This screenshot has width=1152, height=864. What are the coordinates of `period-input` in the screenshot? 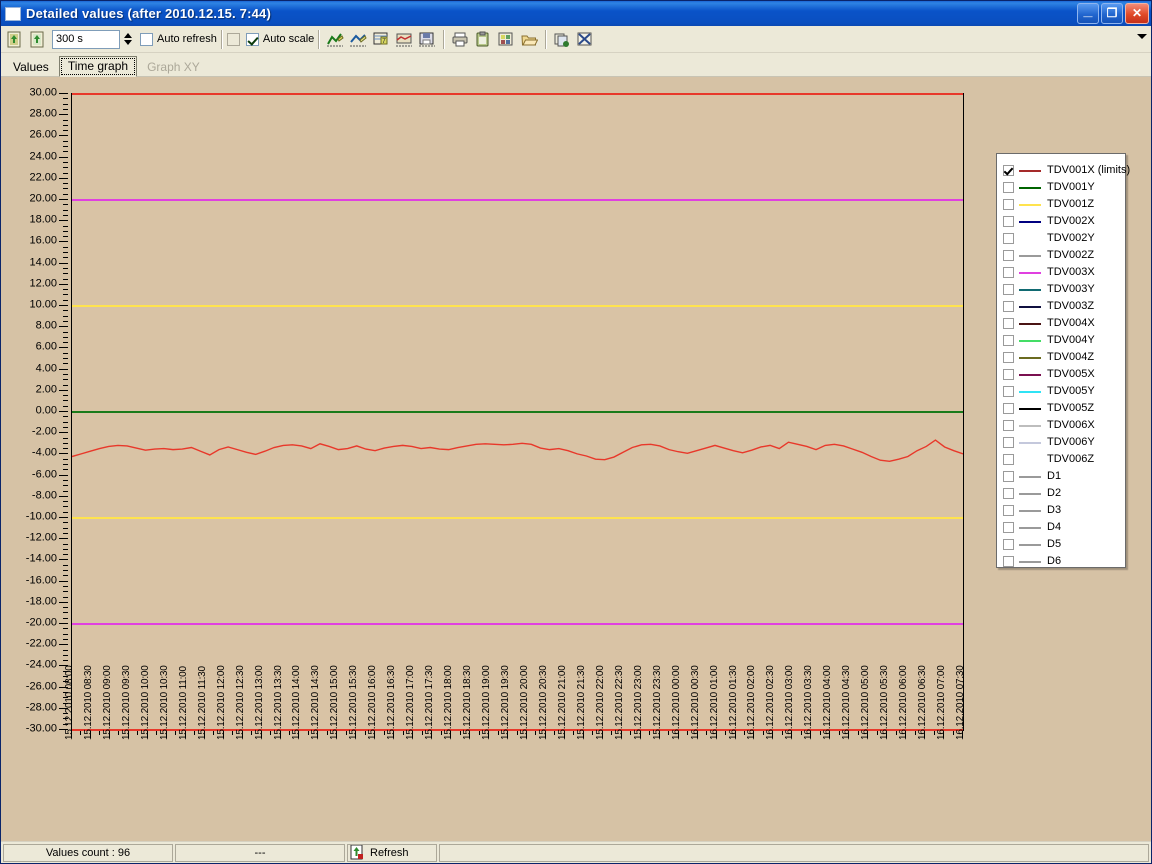 It's located at (86, 39).